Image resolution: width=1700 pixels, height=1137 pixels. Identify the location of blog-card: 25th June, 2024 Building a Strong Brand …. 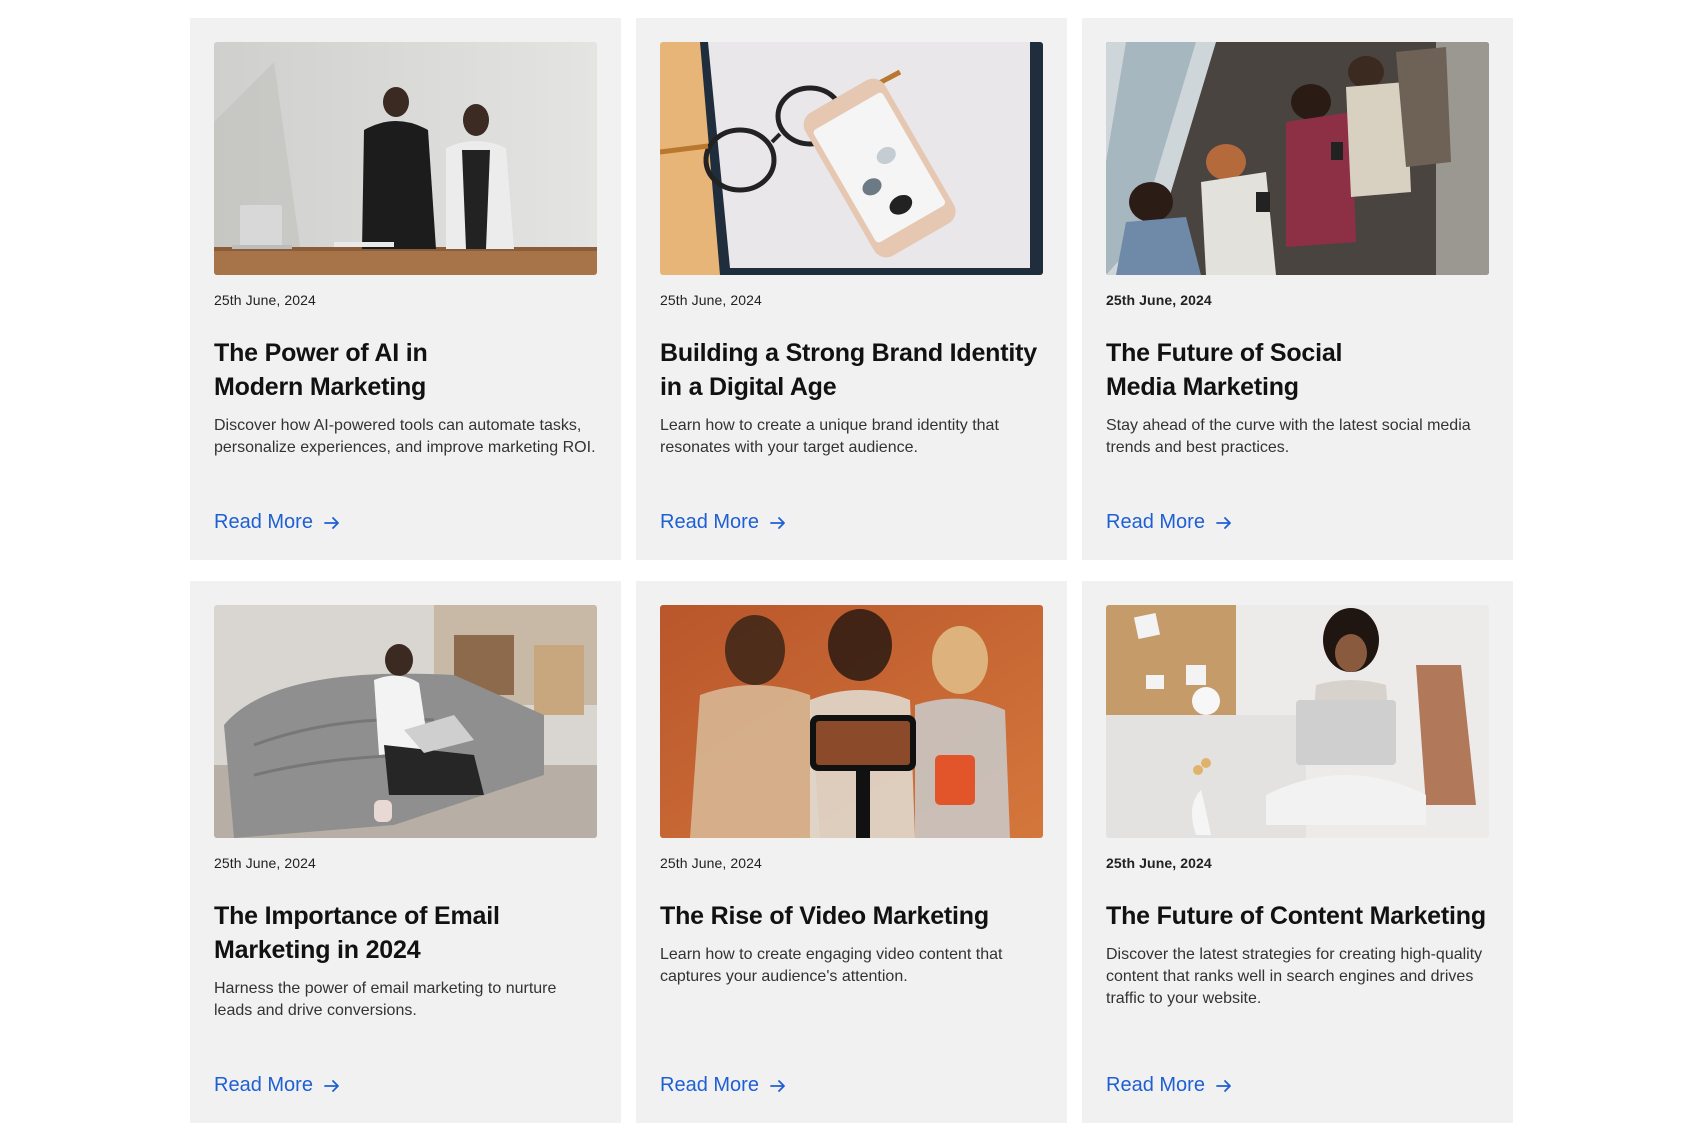
(851, 289).